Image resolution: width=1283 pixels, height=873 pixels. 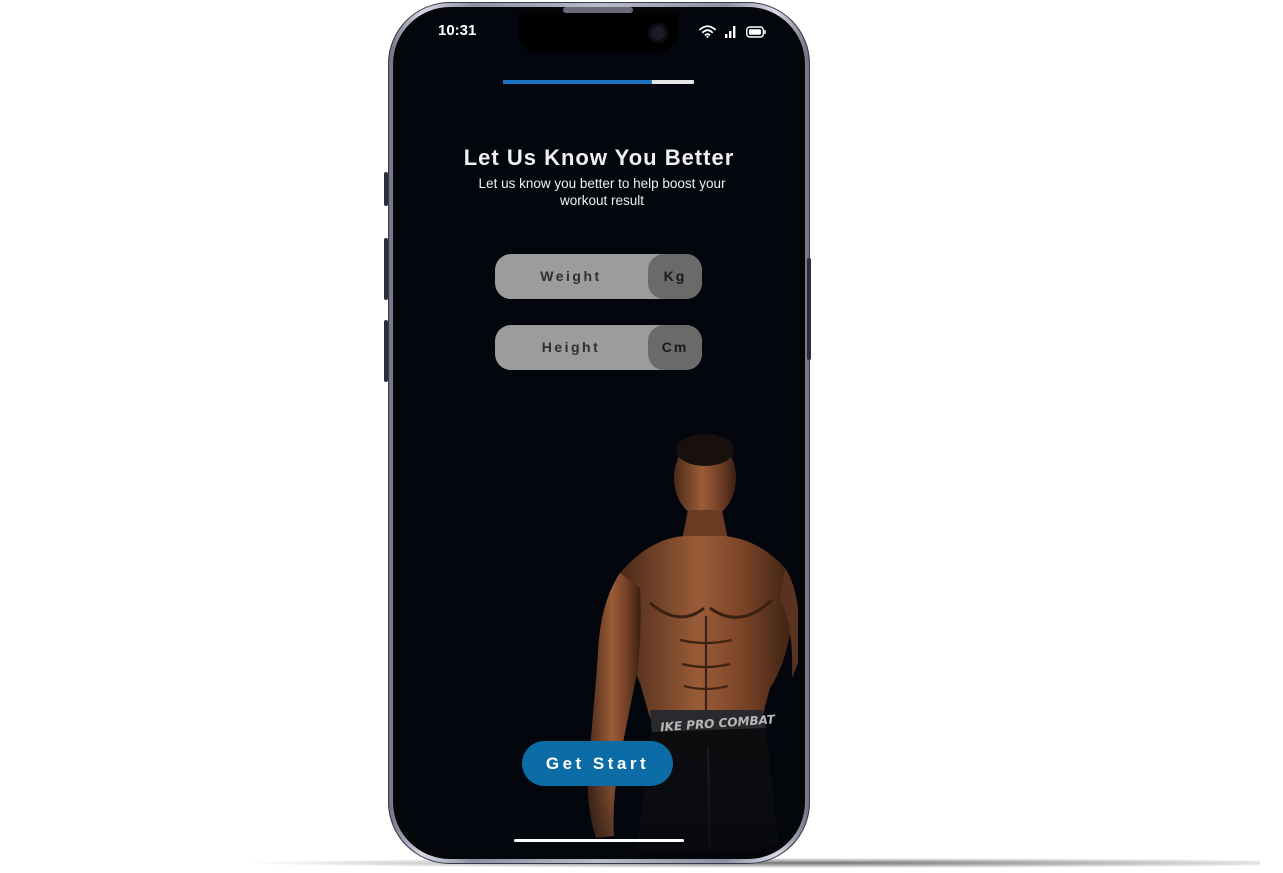 What do you see at coordinates (675, 347) in the screenshot?
I see `height-unit-selector: Cm` at bounding box center [675, 347].